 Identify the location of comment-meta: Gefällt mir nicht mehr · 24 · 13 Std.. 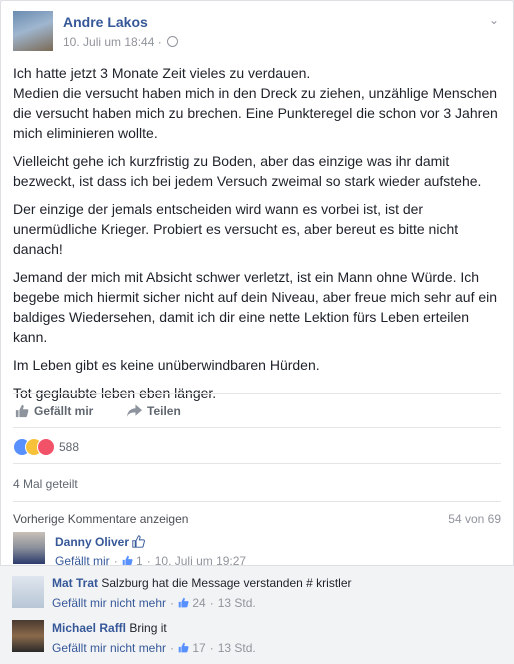
(154, 603).